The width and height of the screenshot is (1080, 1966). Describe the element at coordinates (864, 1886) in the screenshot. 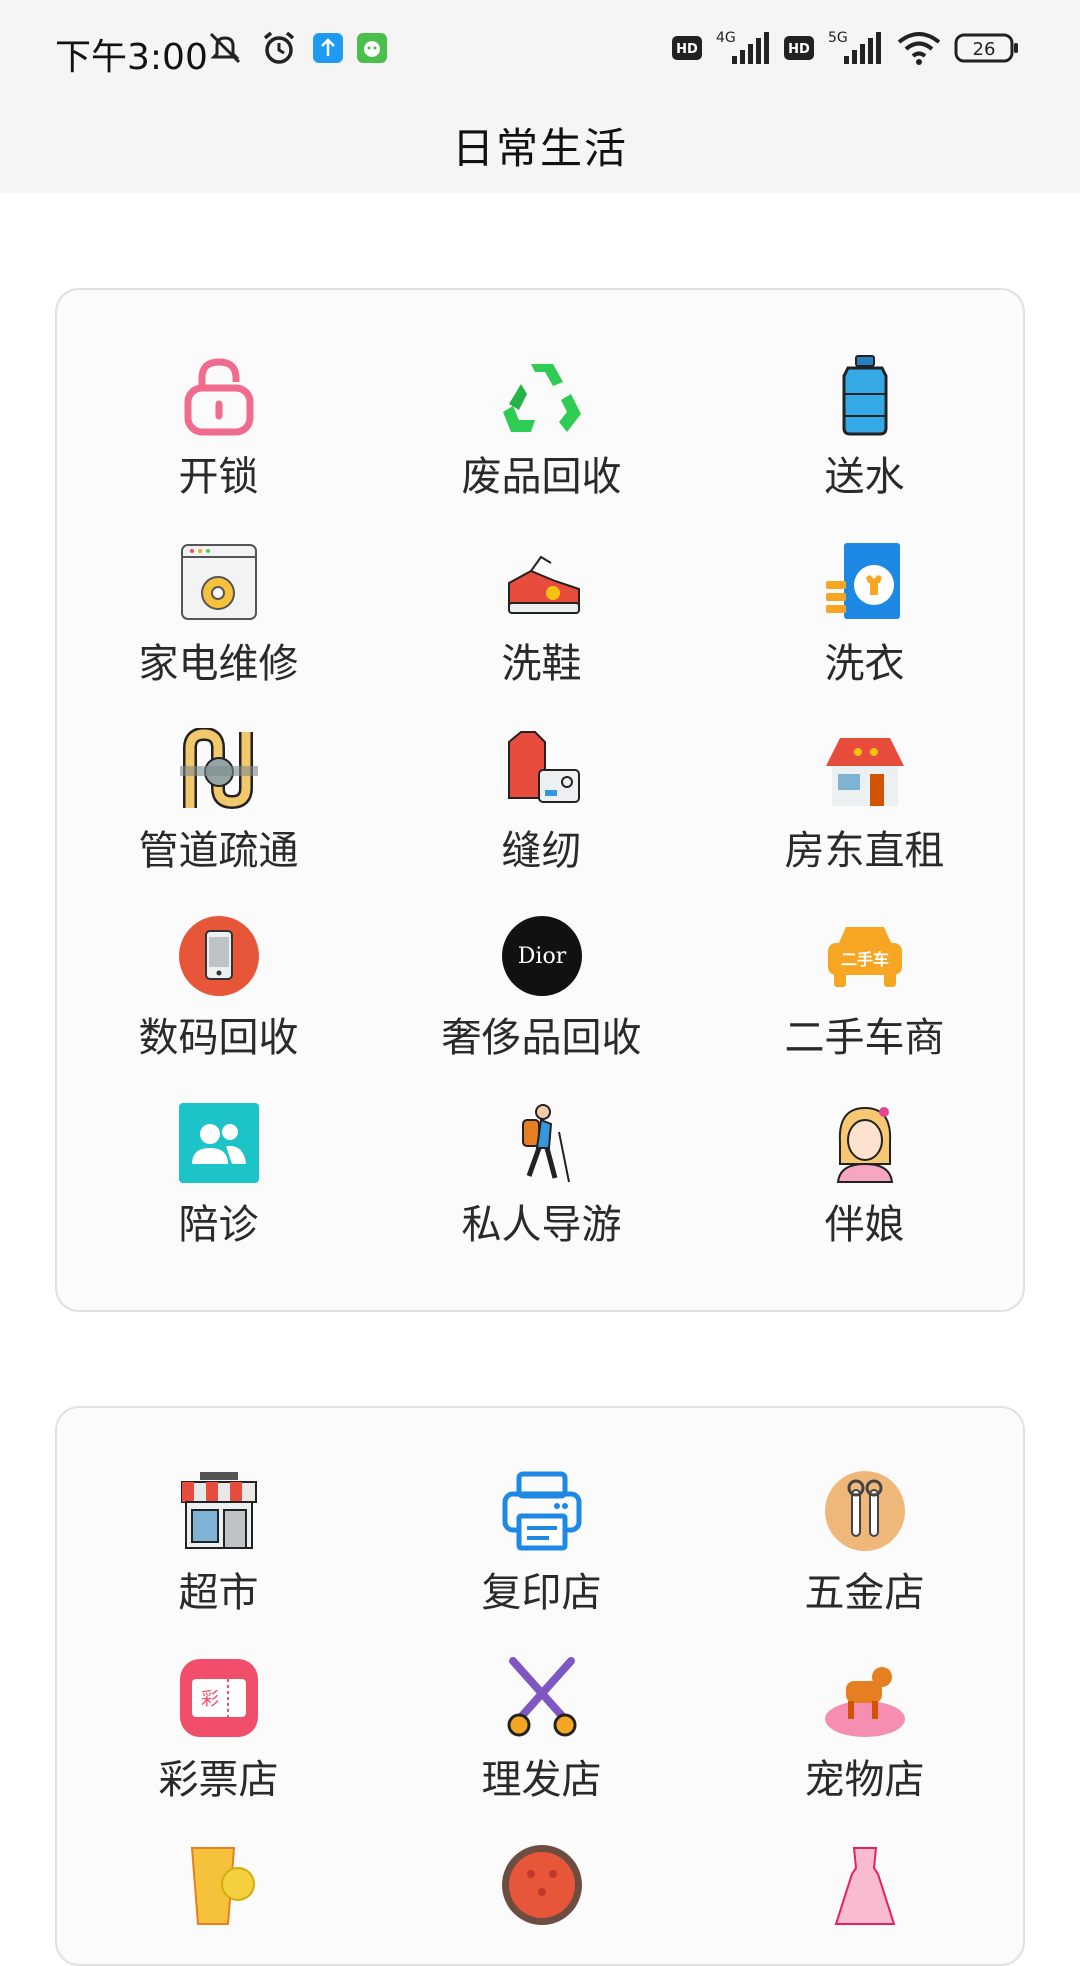

I see `dress-icon` at that location.